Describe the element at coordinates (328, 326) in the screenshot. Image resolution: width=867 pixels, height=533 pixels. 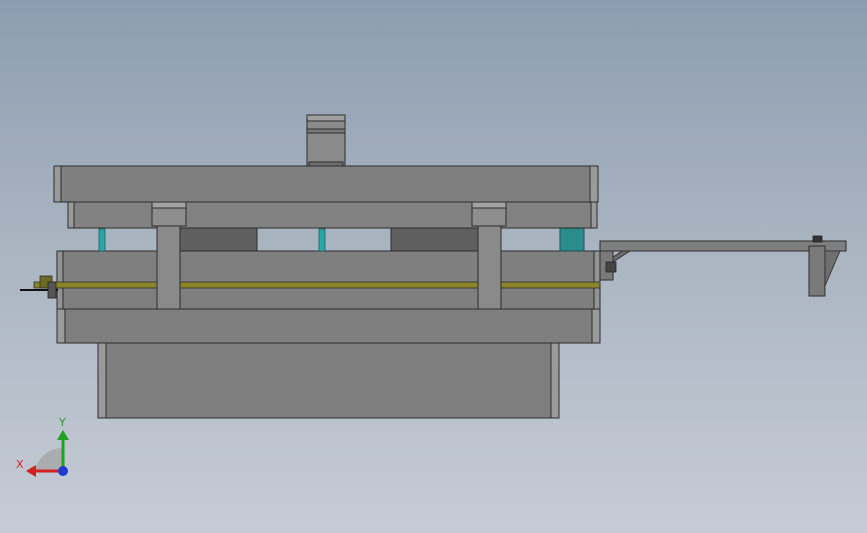
I see `lower-die-shoe` at that location.